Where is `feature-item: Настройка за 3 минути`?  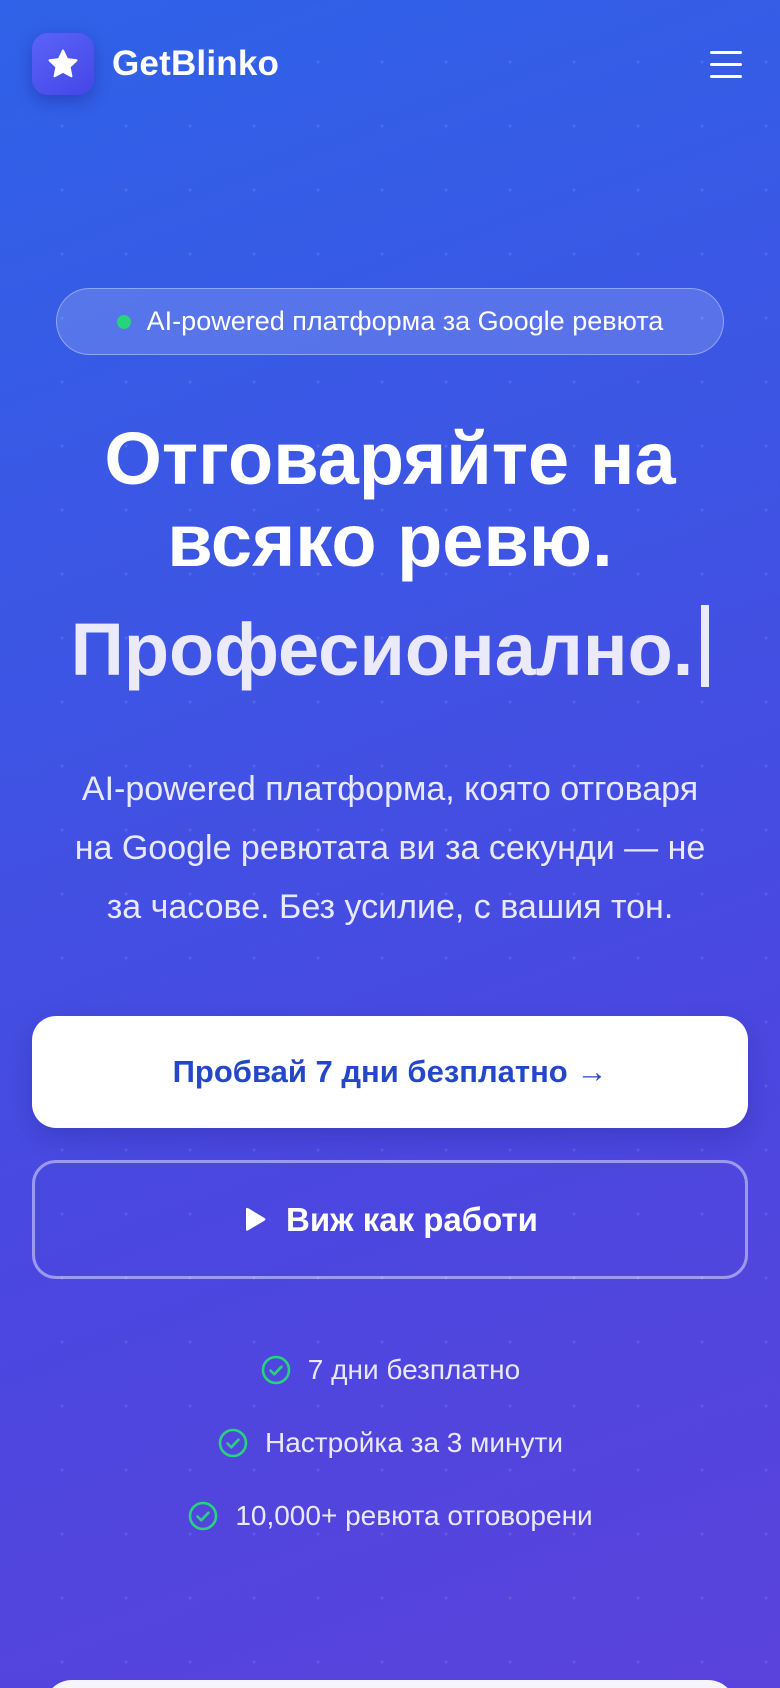 feature-item: Настройка за 3 минути is located at coordinates (390, 1443).